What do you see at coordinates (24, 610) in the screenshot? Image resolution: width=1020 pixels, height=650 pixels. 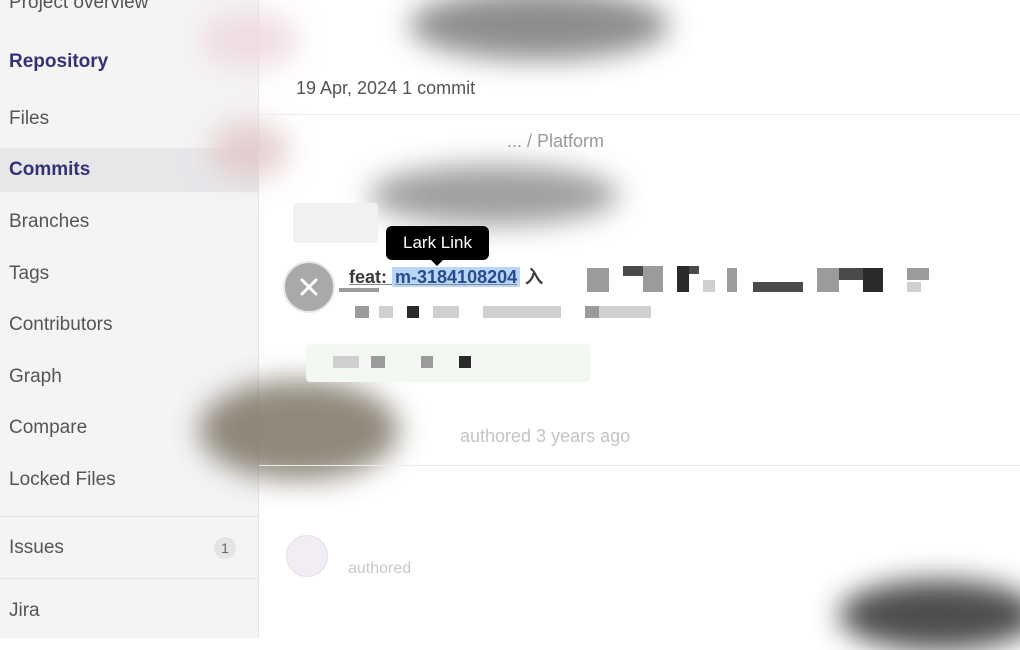 I see `sidebar-item-label: Jira` at bounding box center [24, 610].